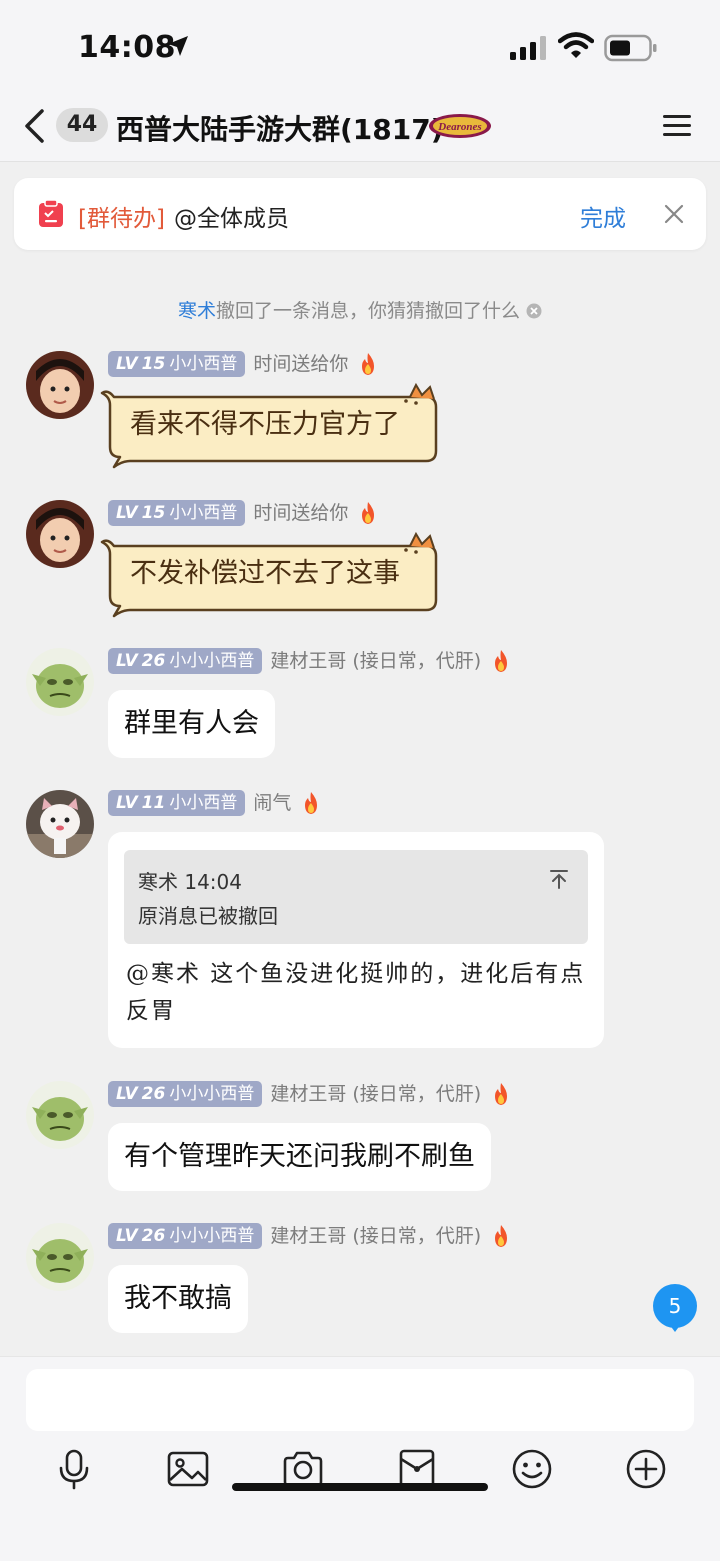 The image size is (720, 1561). I want to click on cat-theme-bubble: 看来不得不压力官方了, so click(273, 427).